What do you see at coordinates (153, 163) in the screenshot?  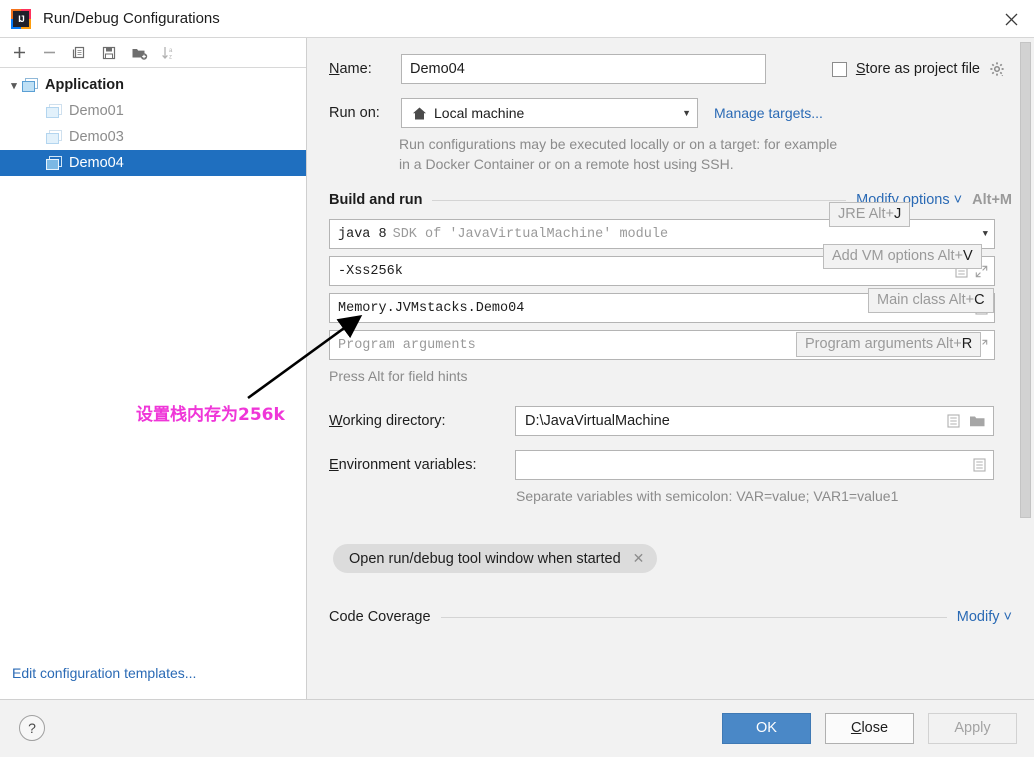 I see `tree-item-demo04: Demo04` at bounding box center [153, 163].